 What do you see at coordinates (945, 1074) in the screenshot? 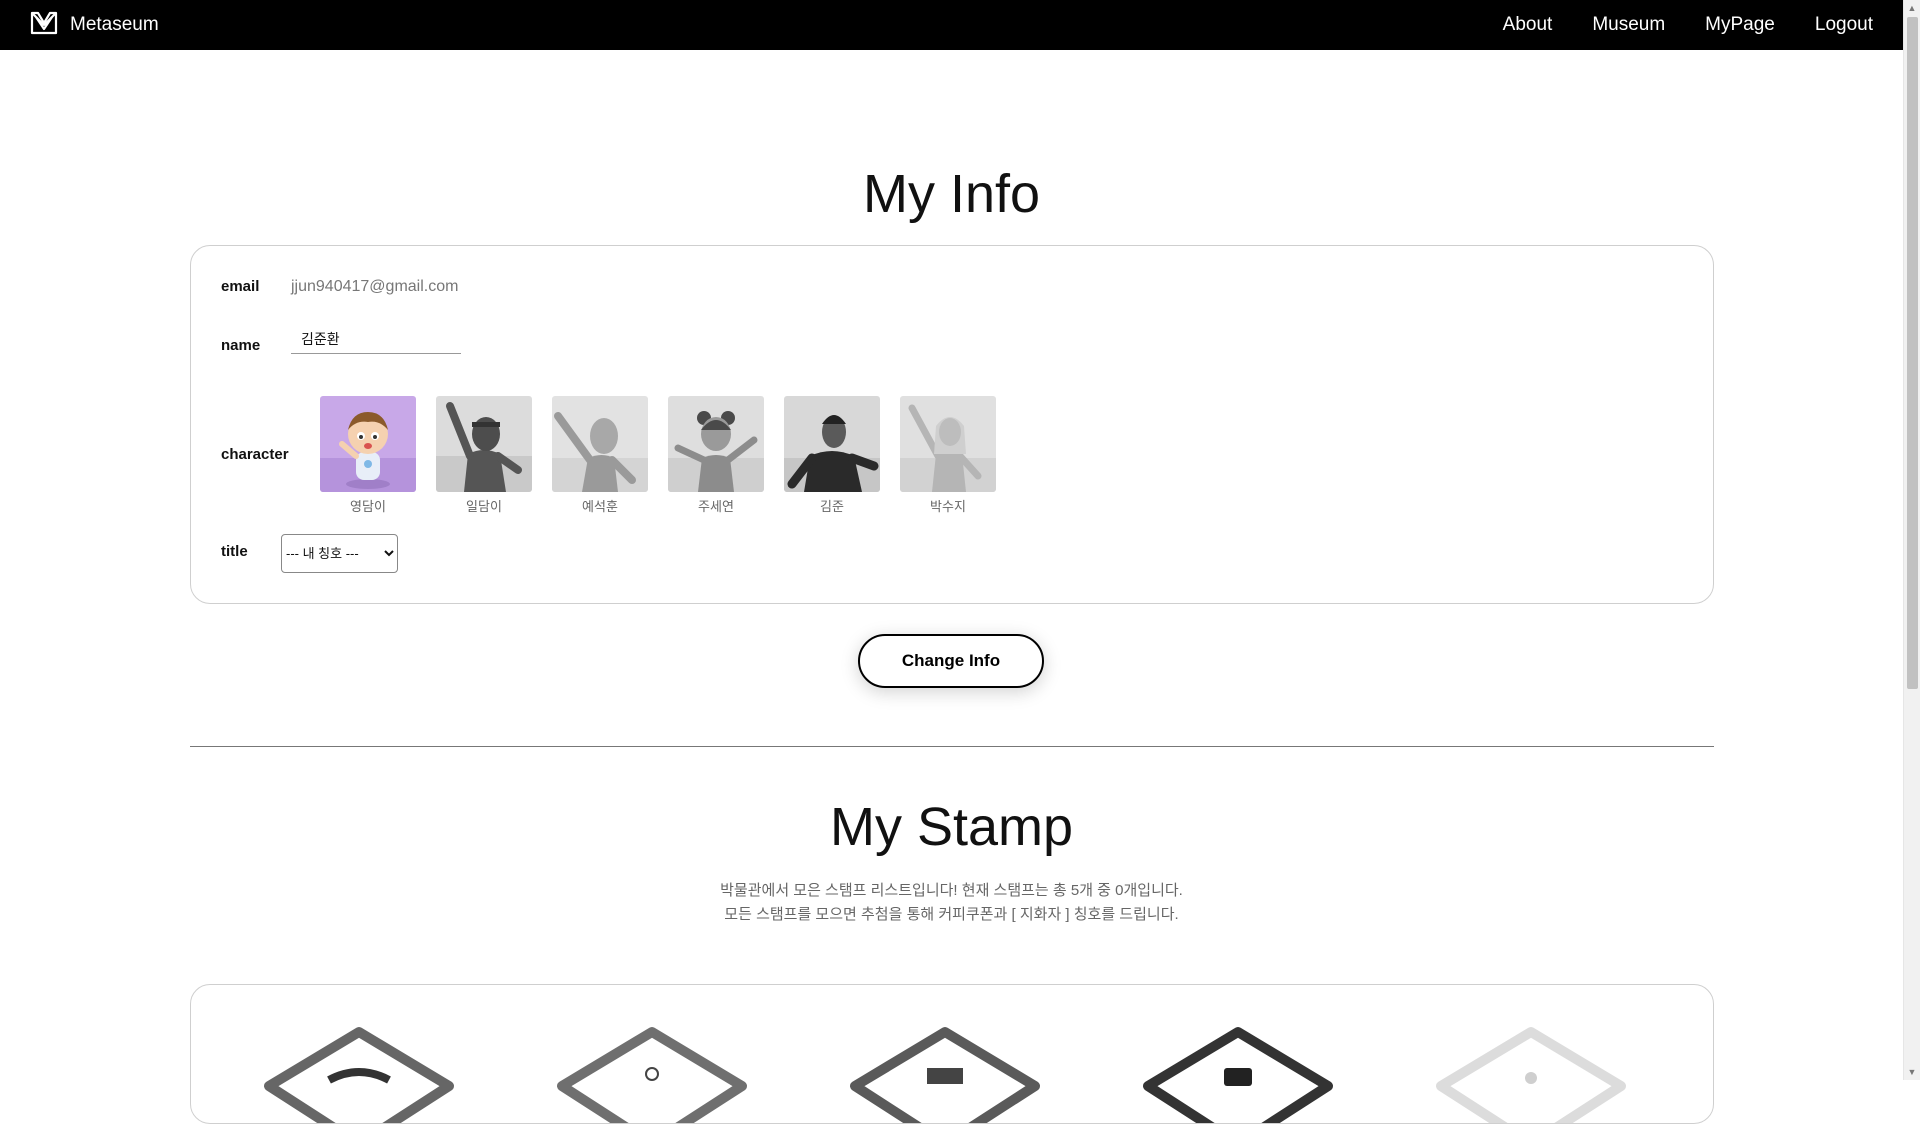
I see `stamp-3-image` at bounding box center [945, 1074].